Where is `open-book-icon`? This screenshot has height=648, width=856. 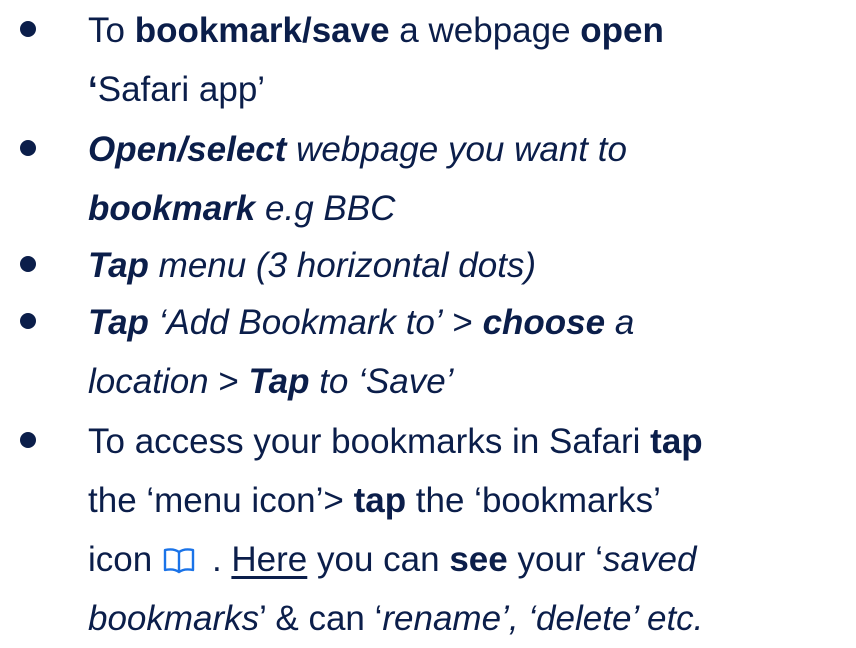
open-book-icon is located at coordinates (179, 560).